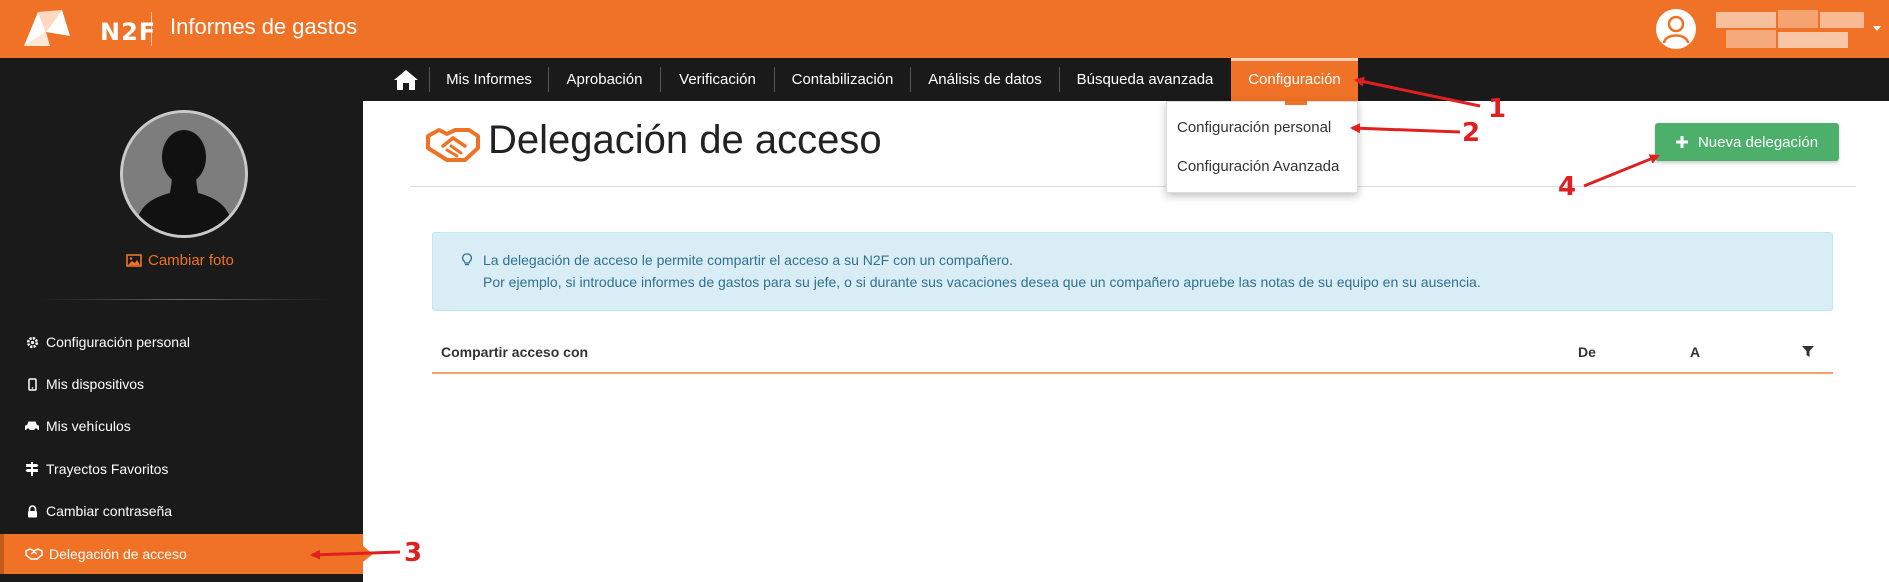 The height and width of the screenshot is (582, 1889). What do you see at coordinates (489, 79) in the screenshot?
I see `nav-item-mis-informes: Mis Informes` at bounding box center [489, 79].